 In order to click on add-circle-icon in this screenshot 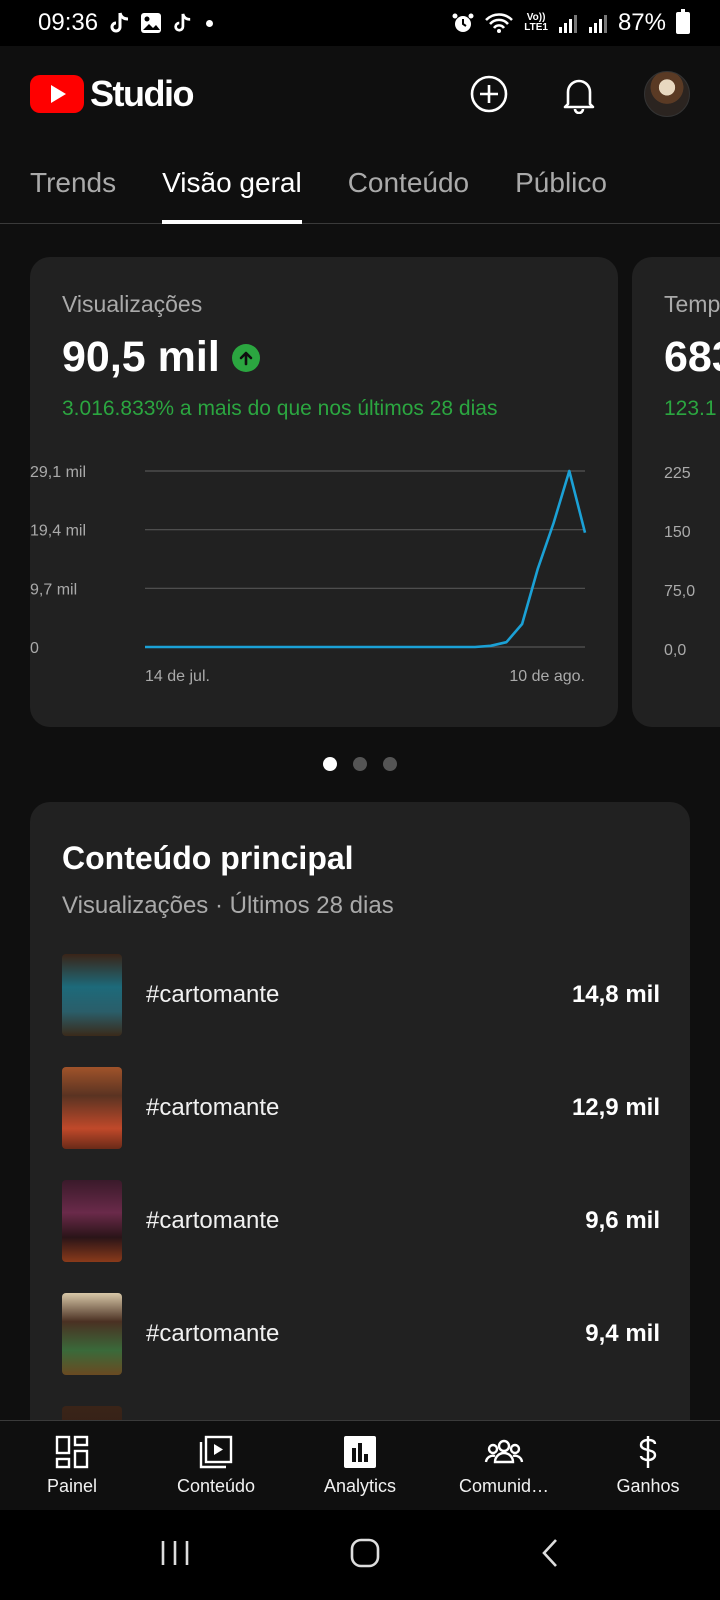, I will do `click(489, 94)`.